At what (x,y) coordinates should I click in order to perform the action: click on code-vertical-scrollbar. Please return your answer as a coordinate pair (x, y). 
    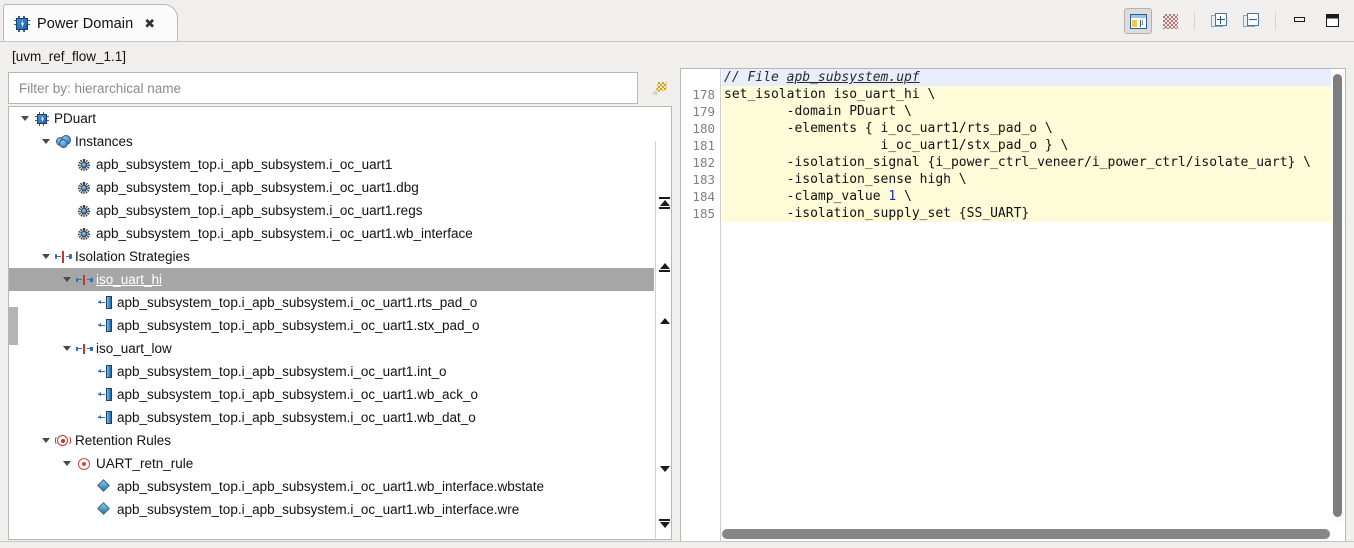
    Looking at the image, I should click on (1337, 297).